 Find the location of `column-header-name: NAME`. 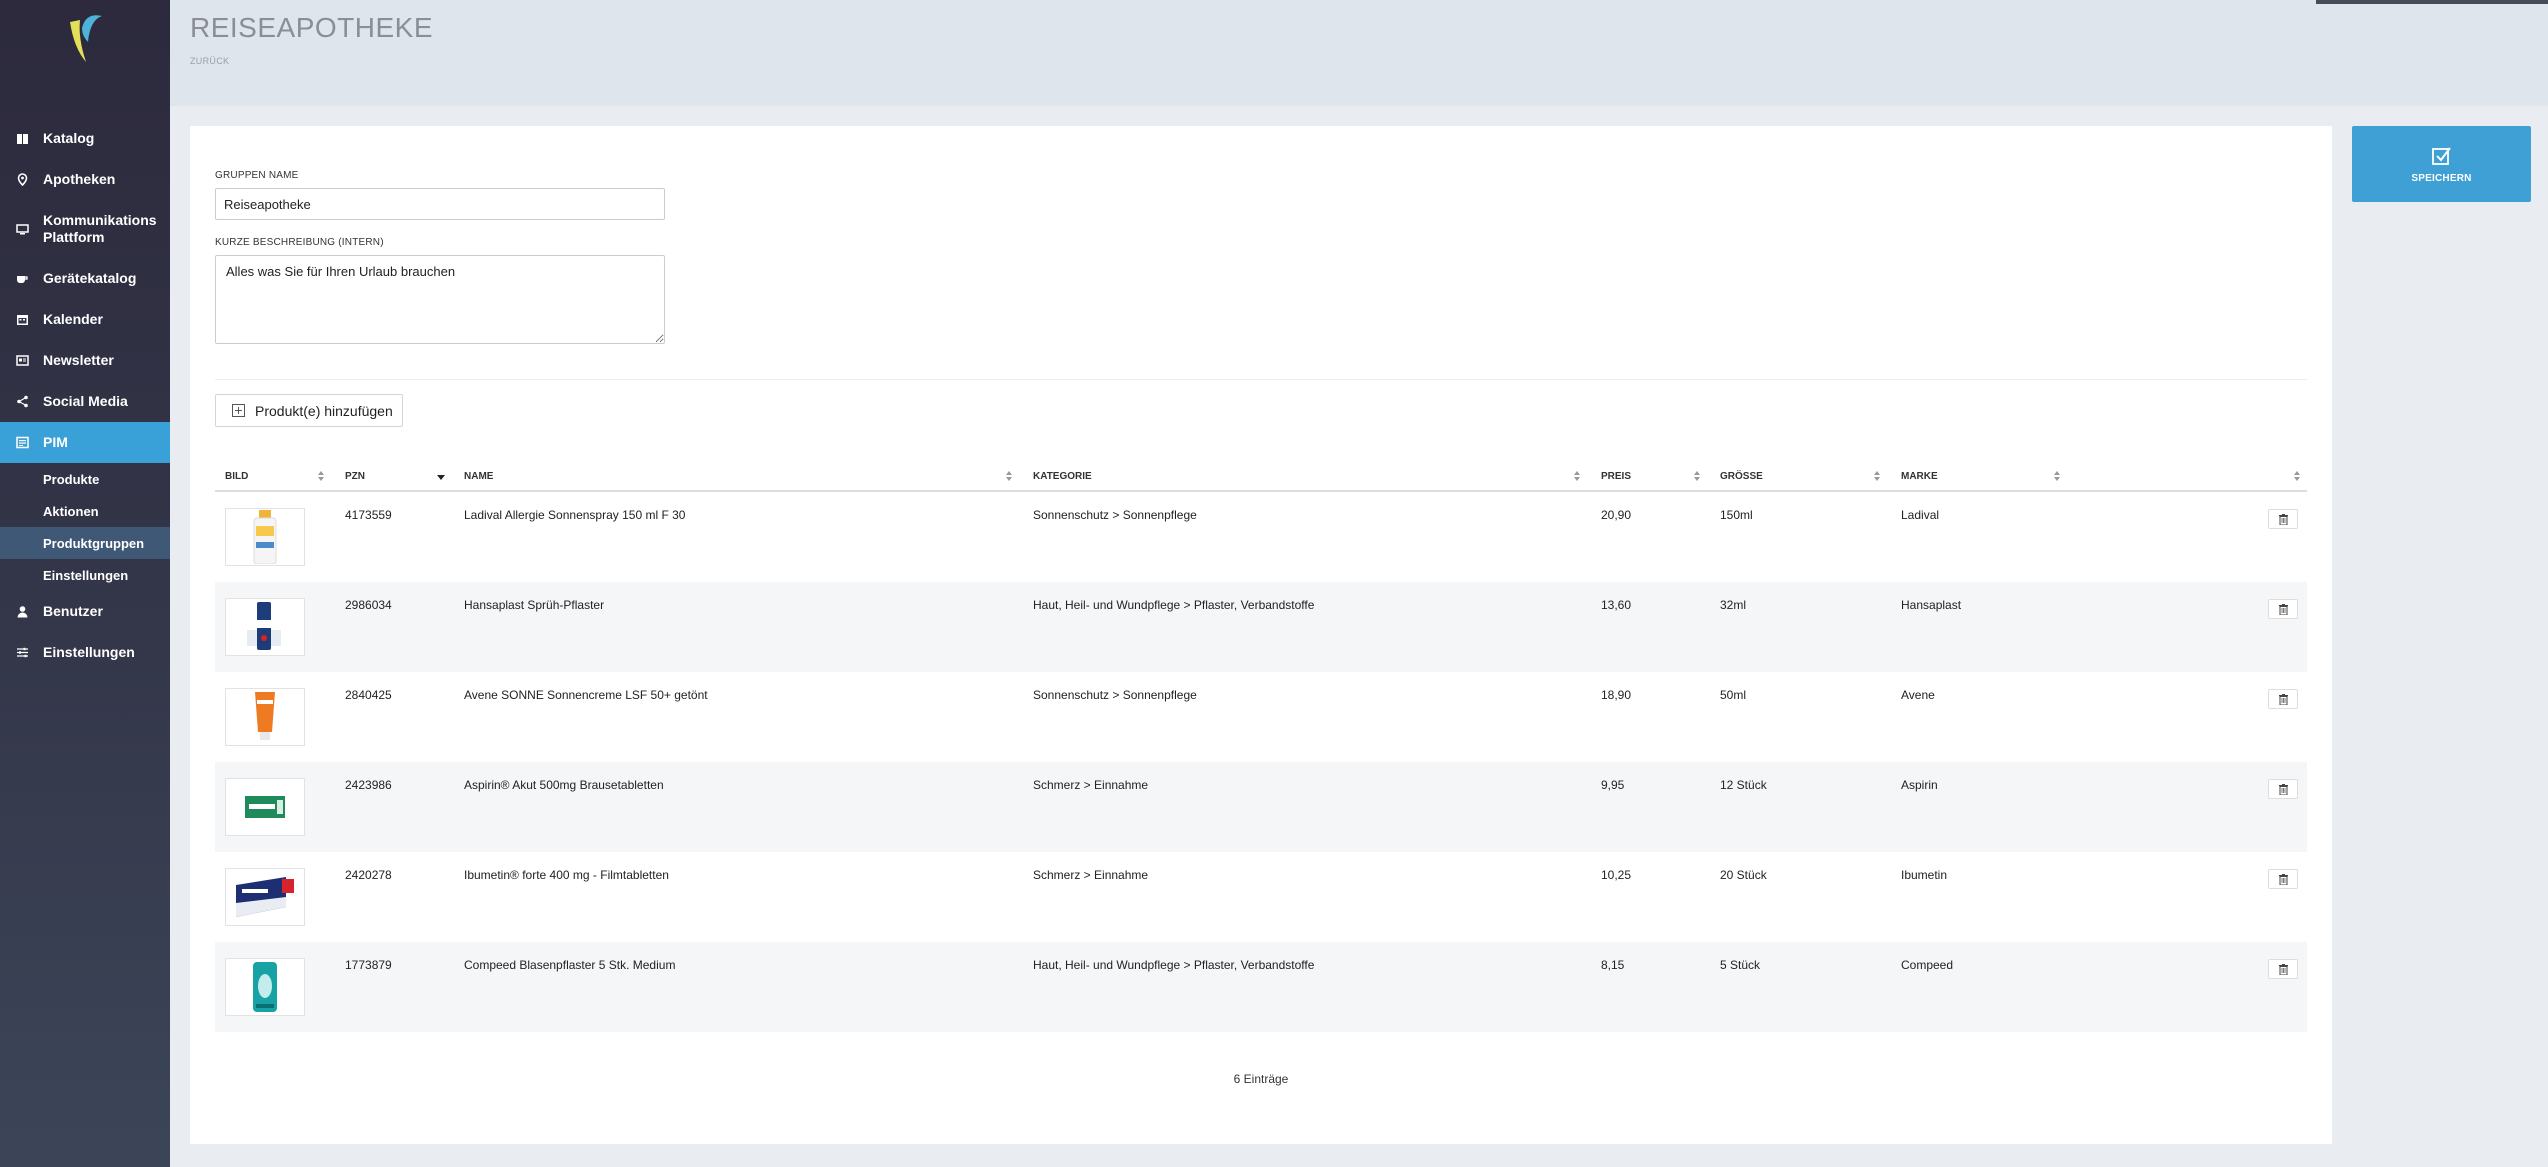

column-header-name: NAME is located at coordinates (478, 476).